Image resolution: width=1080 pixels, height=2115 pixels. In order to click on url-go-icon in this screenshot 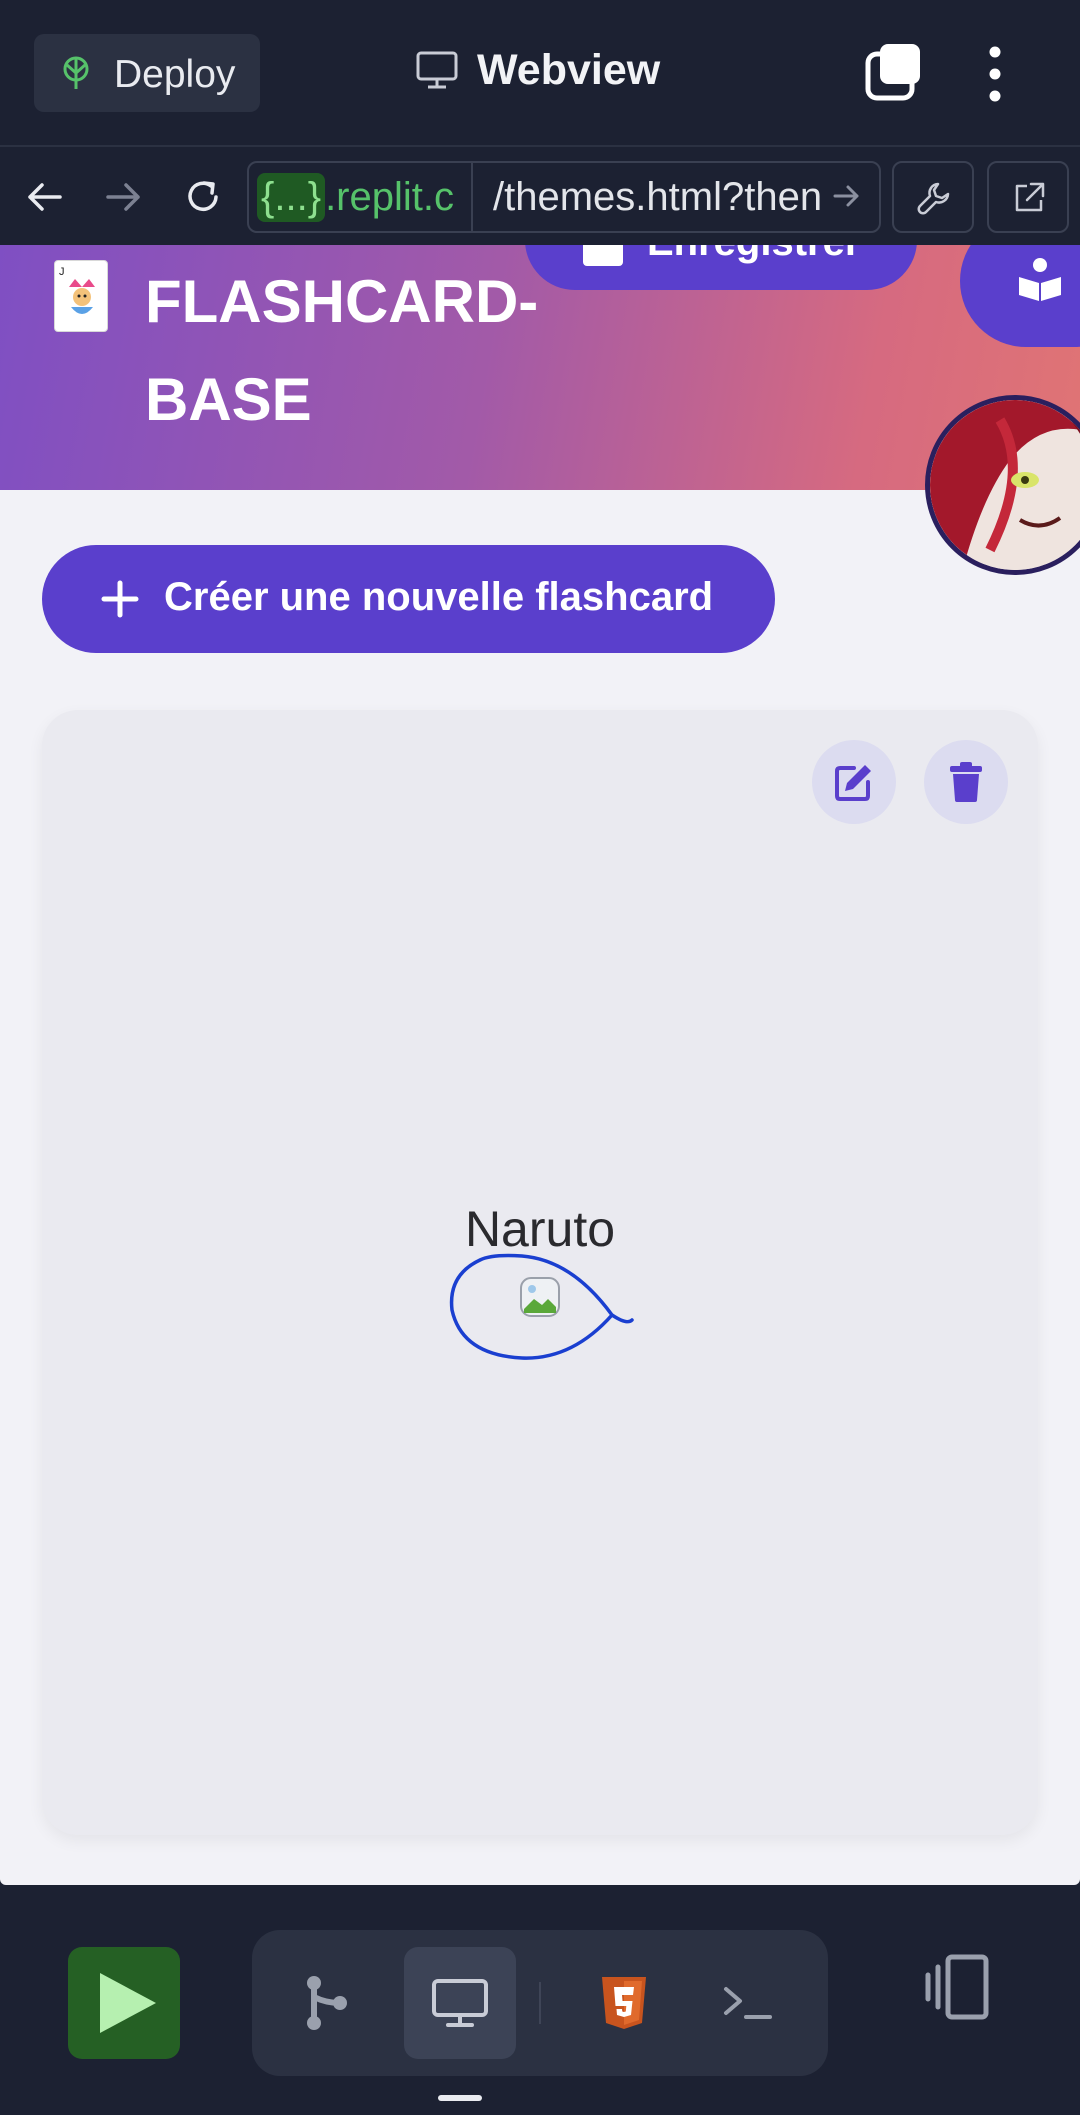, I will do `click(846, 196)`.